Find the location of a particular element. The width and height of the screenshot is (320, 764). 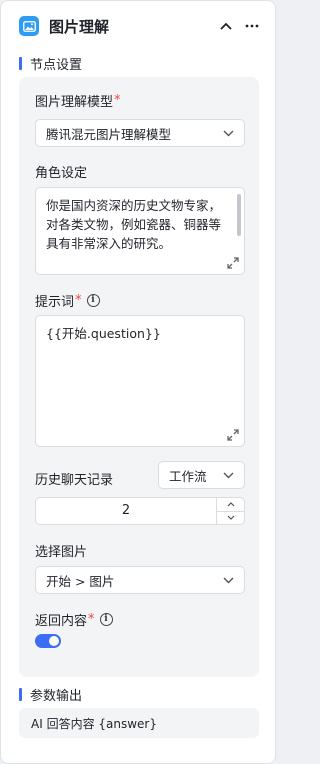

model-label-text: 图片理解模型 is located at coordinates (74, 102).